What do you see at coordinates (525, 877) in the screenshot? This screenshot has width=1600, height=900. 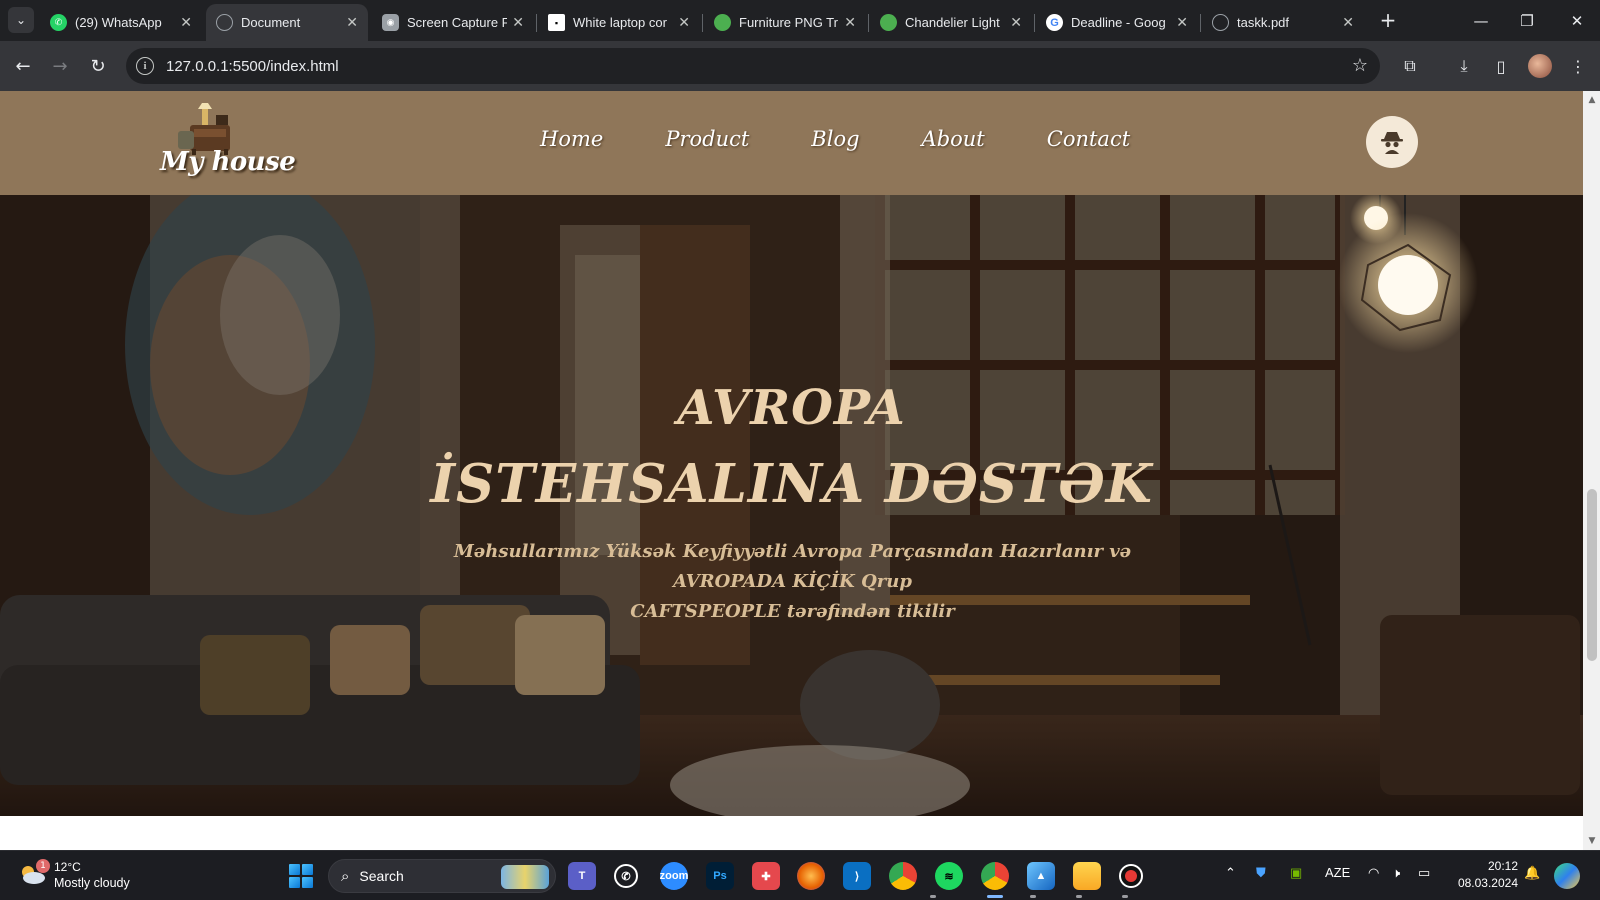 I see `search-highlight-image` at bounding box center [525, 877].